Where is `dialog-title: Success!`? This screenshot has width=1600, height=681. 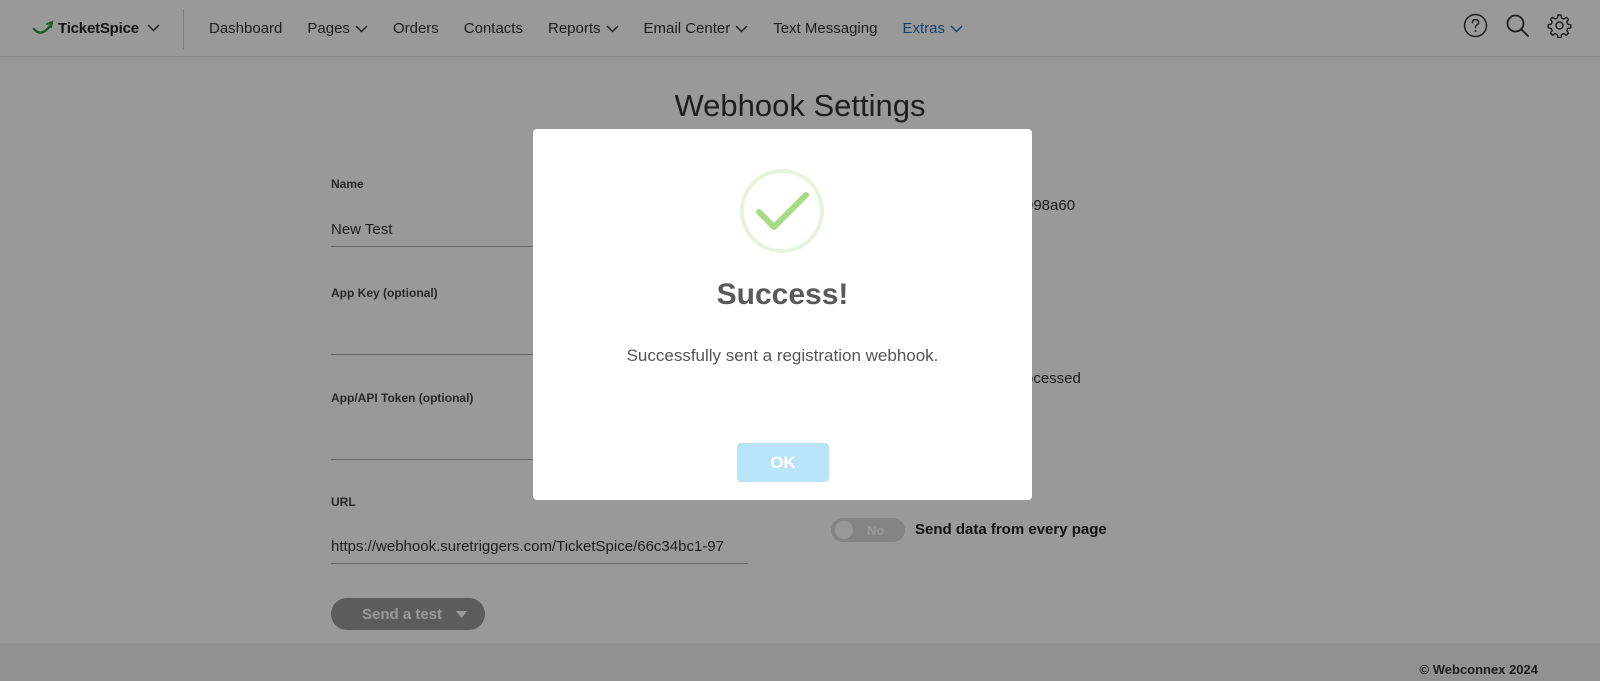
dialog-title: Success! is located at coordinates (782, 294).